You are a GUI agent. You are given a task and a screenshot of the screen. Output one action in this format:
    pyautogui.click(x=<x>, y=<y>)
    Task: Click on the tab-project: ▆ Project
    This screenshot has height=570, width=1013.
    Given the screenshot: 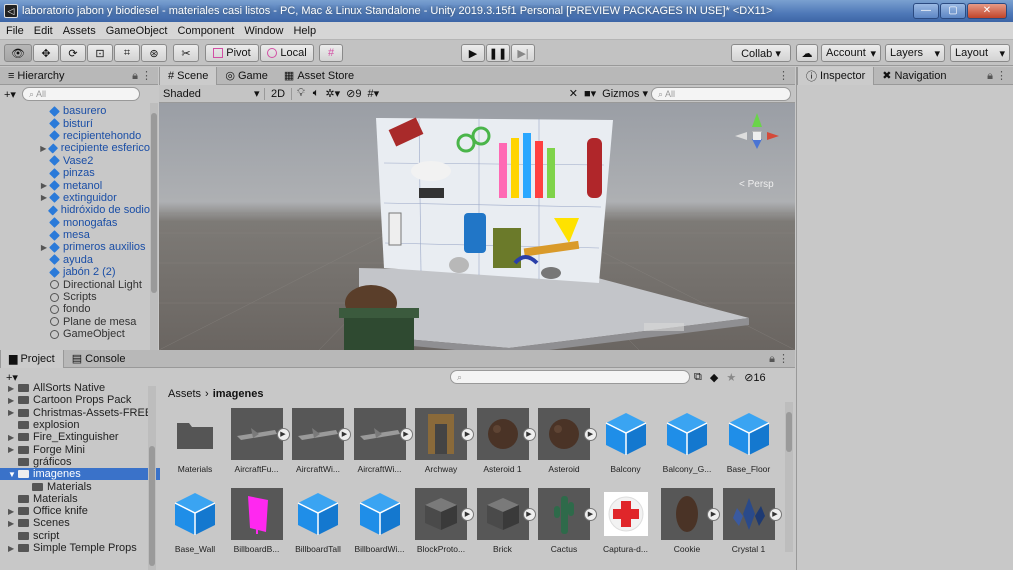 What is the action you would take?
    pyautogui.click(x=32, y=358)
    